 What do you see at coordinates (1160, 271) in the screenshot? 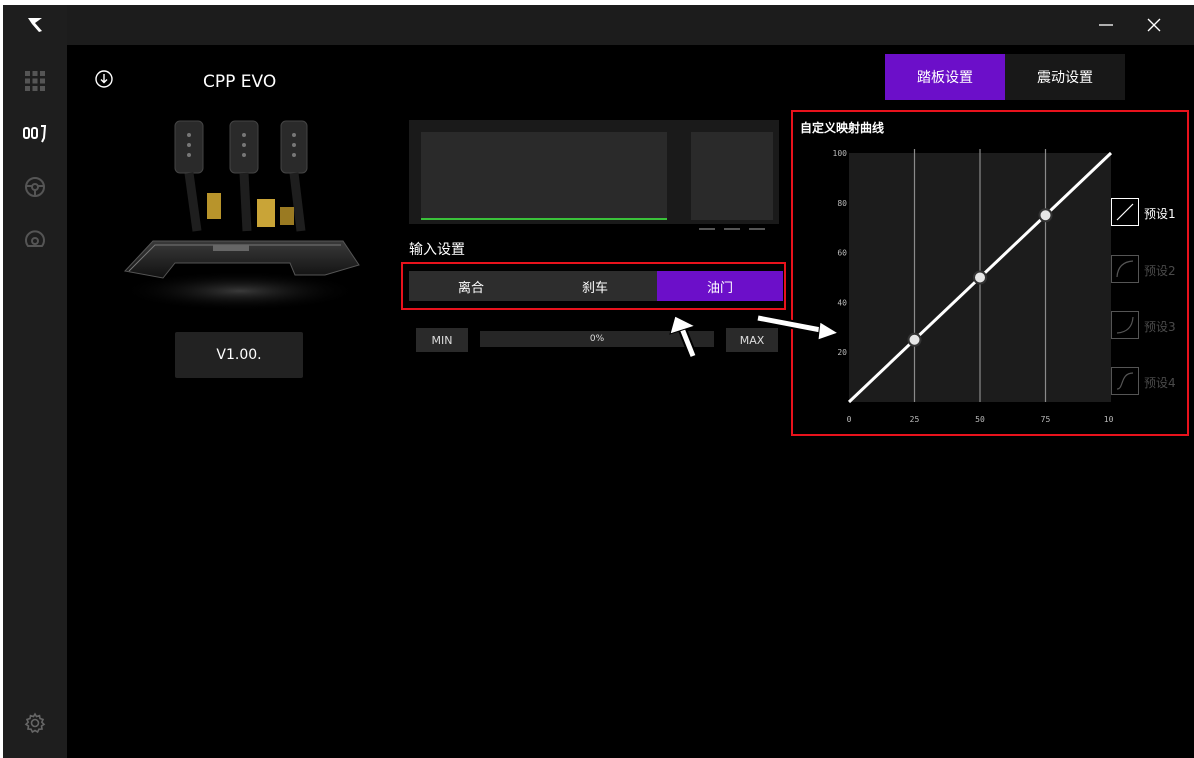
I see `preset-2-label: 预设2` at bounding box center [1160, 271].